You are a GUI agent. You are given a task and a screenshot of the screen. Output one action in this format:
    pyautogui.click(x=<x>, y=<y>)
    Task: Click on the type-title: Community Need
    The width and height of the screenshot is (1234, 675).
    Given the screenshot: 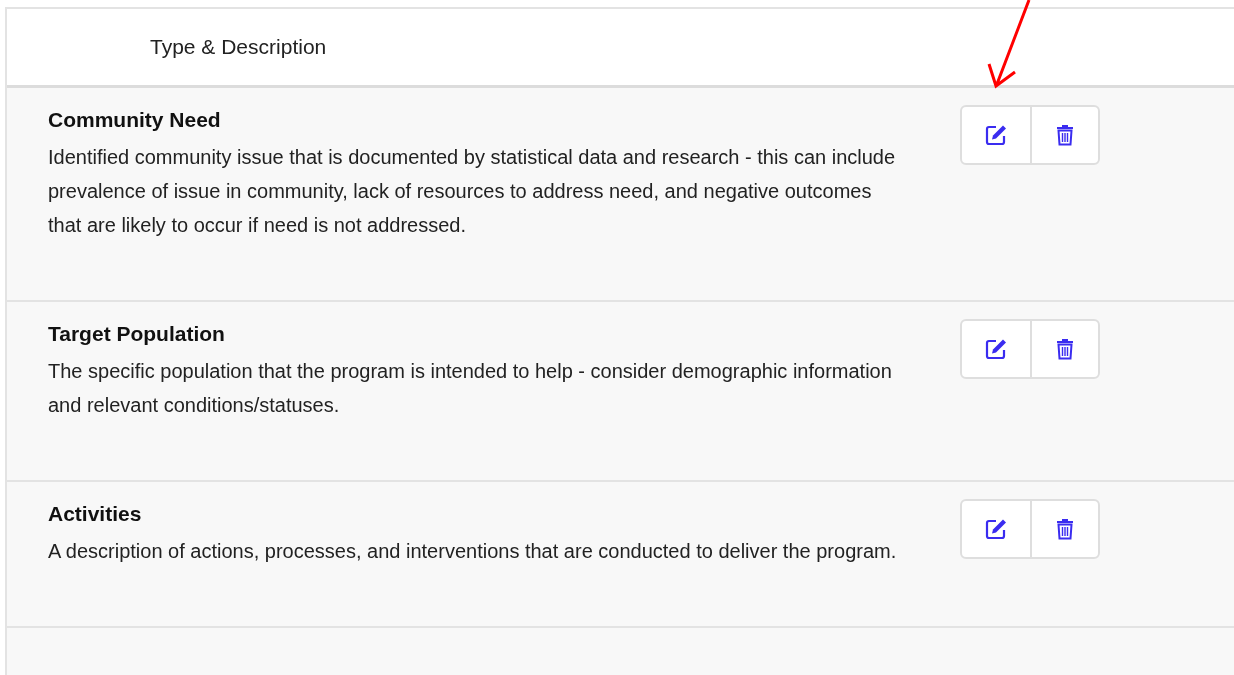 What is the action you would take?
    pyautogui.click(x=135, y=120)
    